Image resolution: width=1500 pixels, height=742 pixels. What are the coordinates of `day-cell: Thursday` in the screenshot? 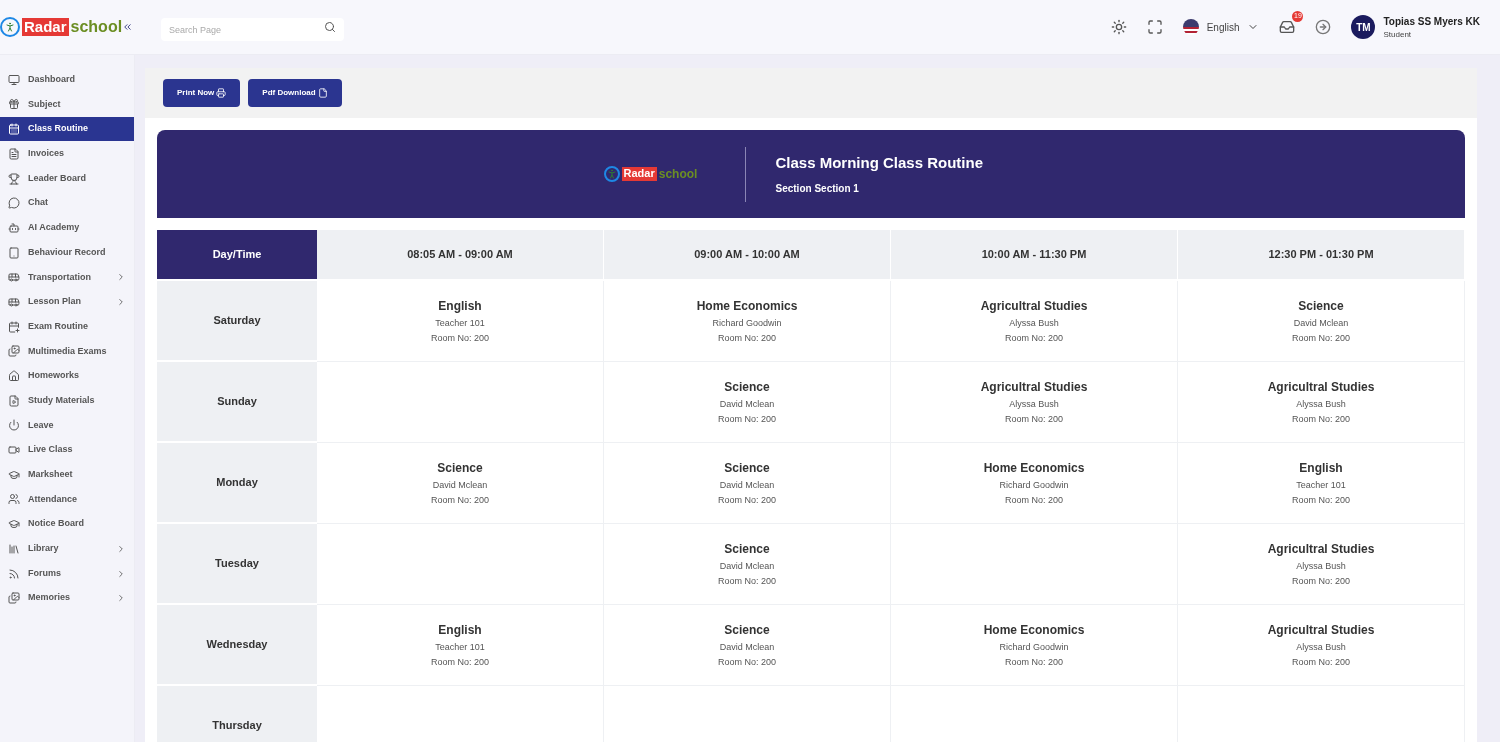 It's located at (237, 714).